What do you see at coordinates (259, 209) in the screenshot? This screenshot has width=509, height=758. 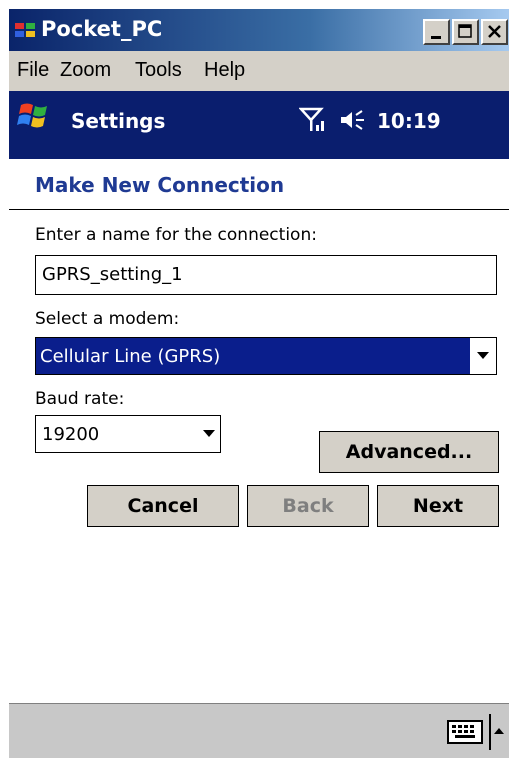 I see `title-divider` at bounding box center [259, 209].